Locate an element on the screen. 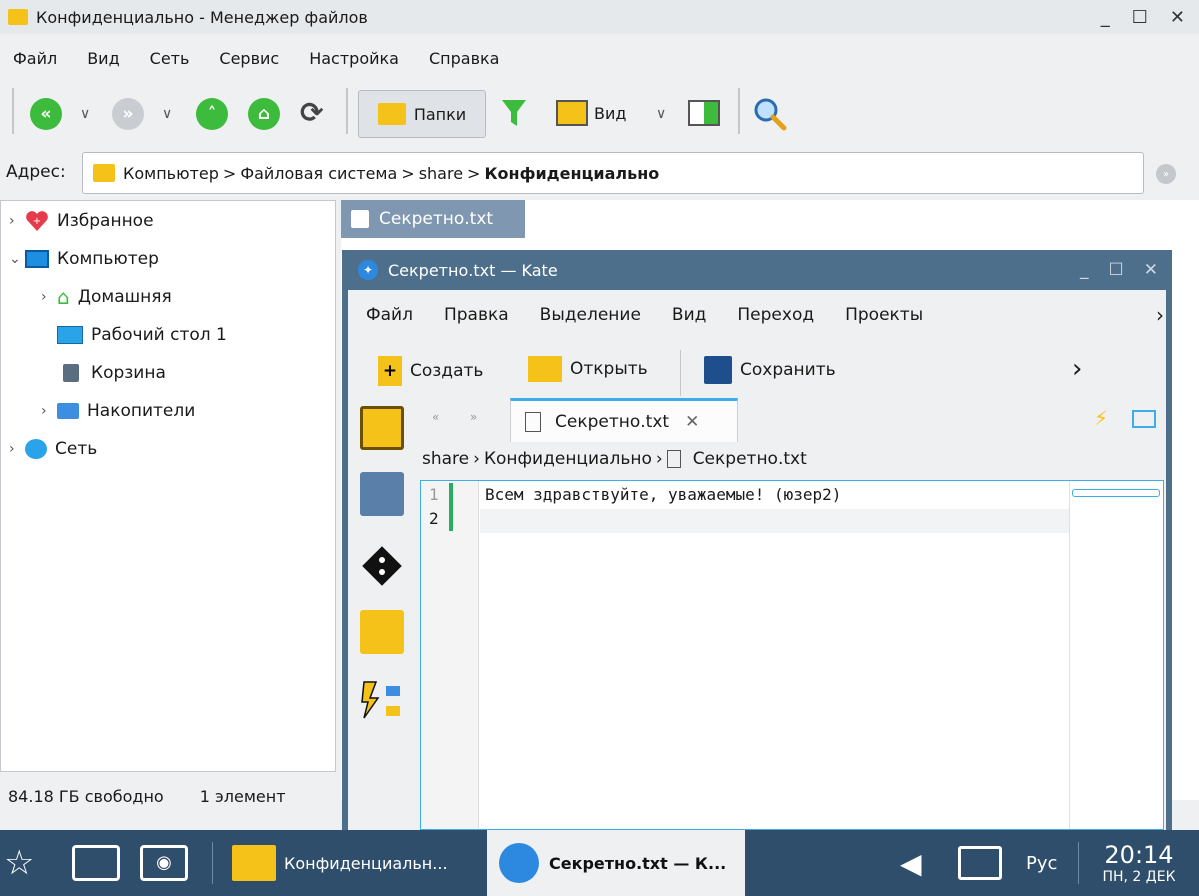  menu-view: Вид is located at coordinates (103, 58).